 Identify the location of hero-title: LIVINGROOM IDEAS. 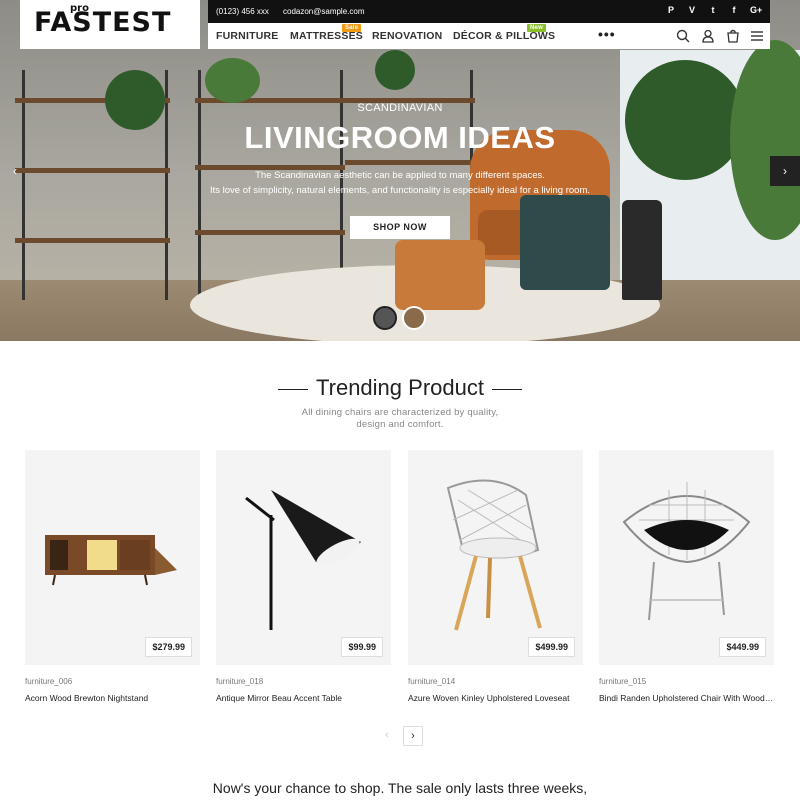
(400, 137).